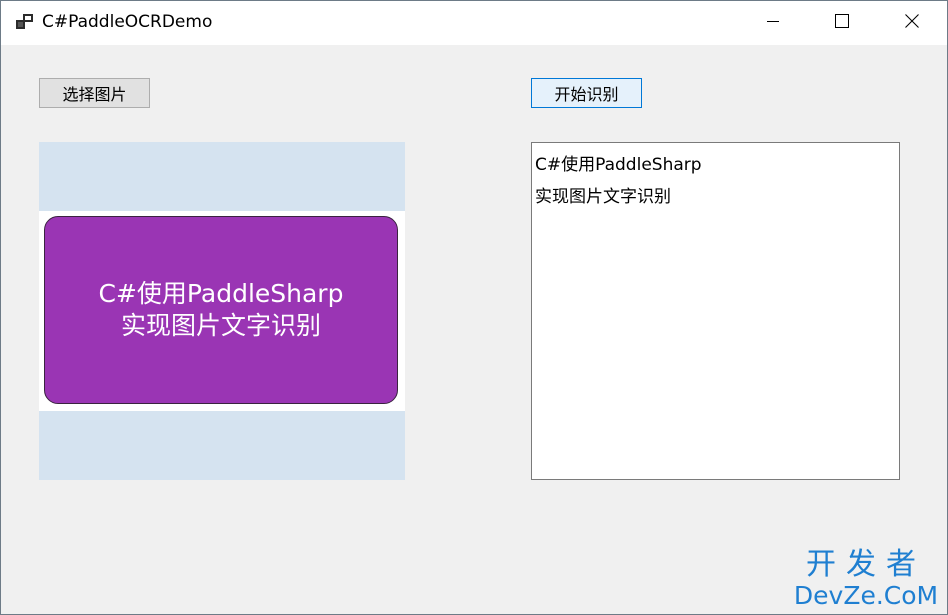  I want to click on app-window-icon, so click(25, 22).